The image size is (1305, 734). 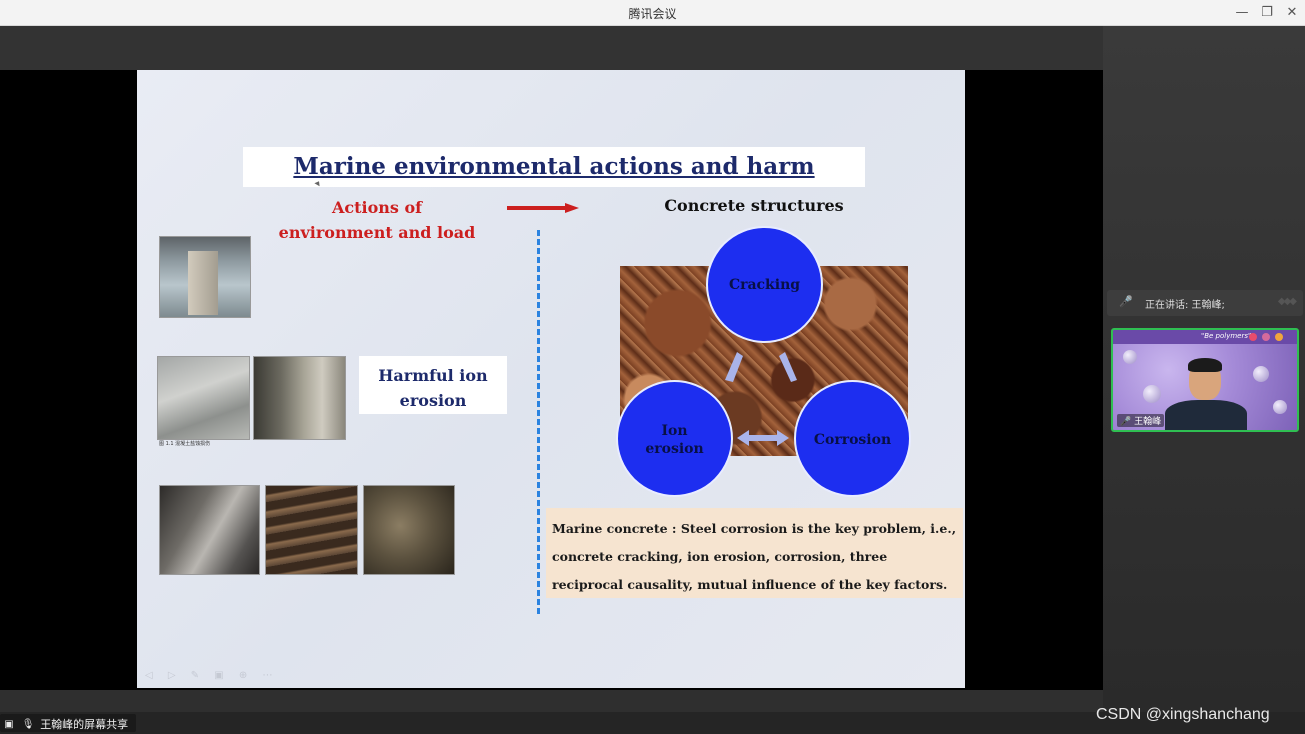 I want to click on dashed-divider, so click(x=538, y=422).